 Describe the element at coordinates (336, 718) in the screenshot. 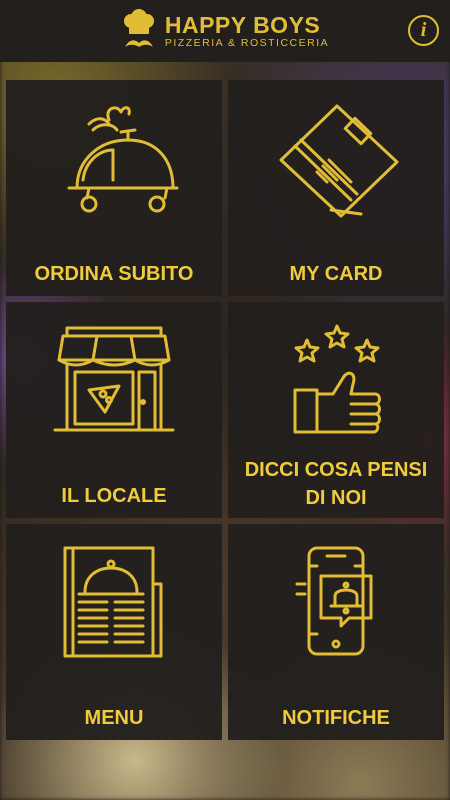

I see `notifications-label: NOTIFICHE` at that location.